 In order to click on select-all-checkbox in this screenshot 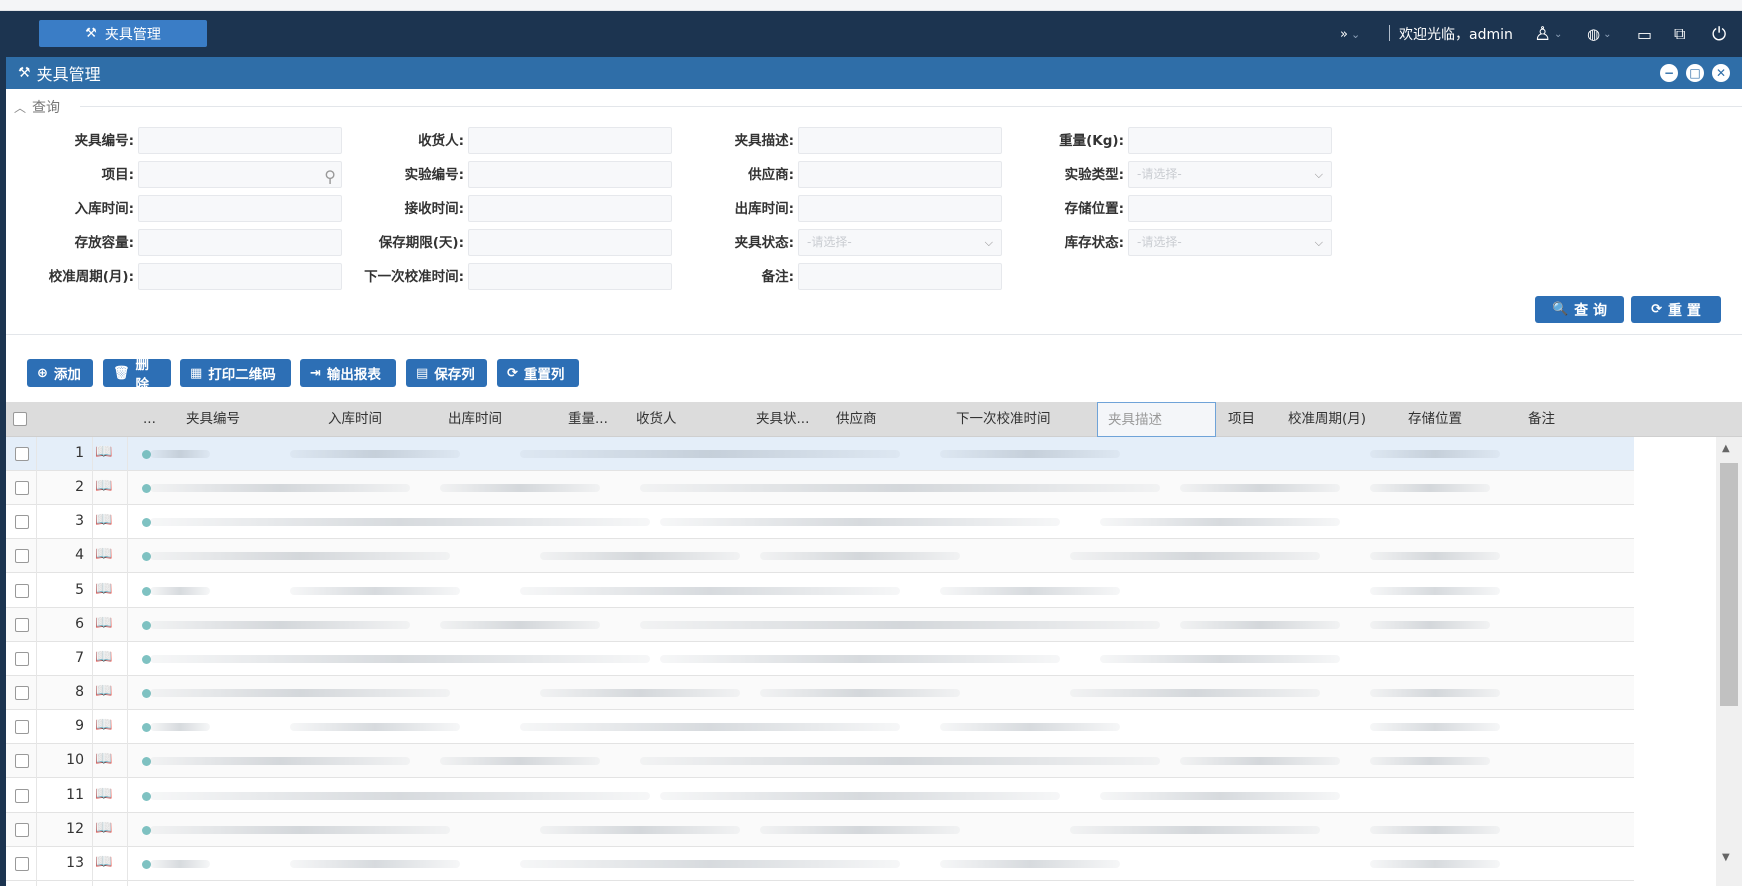, I will do `click(20, 419)`.